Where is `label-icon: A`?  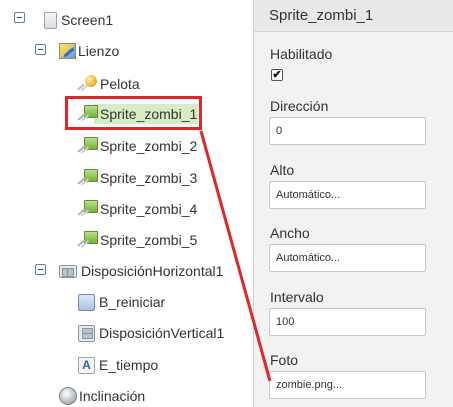 label-icon: A is located at coordinates (86, 365).